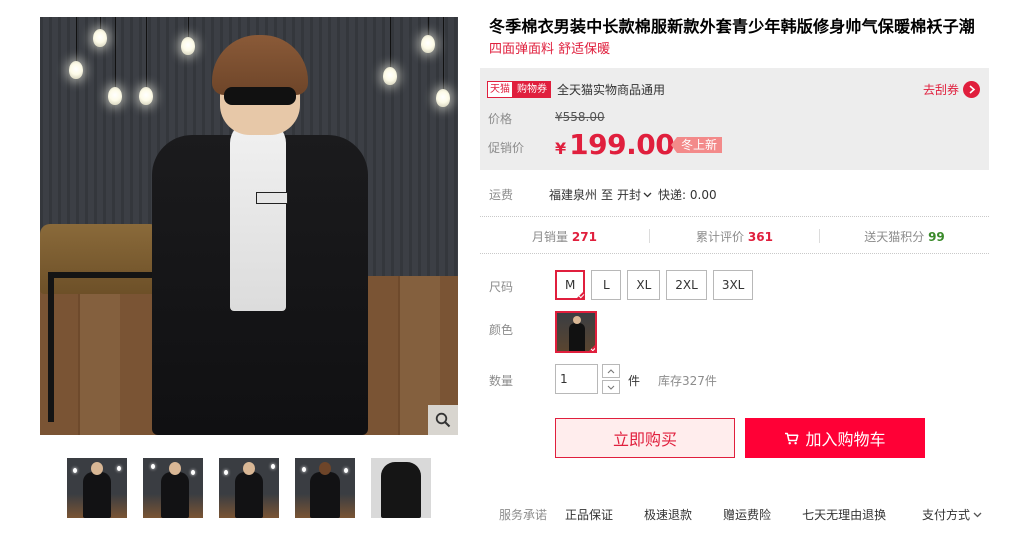 This screenshot has width=1010, height=559. What do you see at coordinates (971, 89) in the screenshot?
I see `chevron-right-icon` at bounding box center [971, 89].